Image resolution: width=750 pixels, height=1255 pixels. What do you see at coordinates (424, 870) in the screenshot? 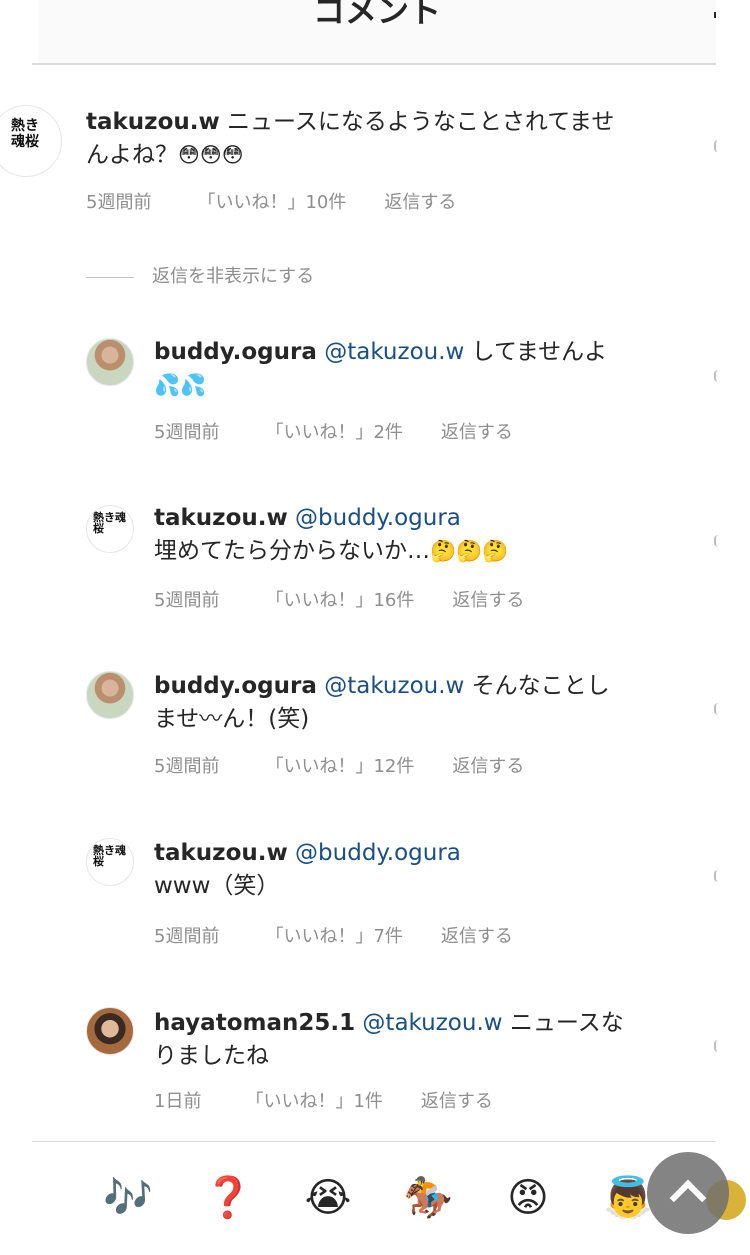
I see `reply-text: takuzou.w @buddy.ogura www（笑）` at bounding box center [424, 870].